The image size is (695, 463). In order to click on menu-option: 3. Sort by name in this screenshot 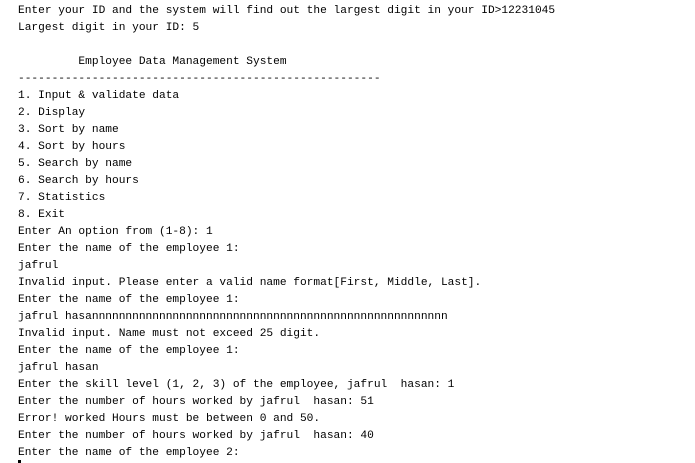, I will do `click(68, 130)`.